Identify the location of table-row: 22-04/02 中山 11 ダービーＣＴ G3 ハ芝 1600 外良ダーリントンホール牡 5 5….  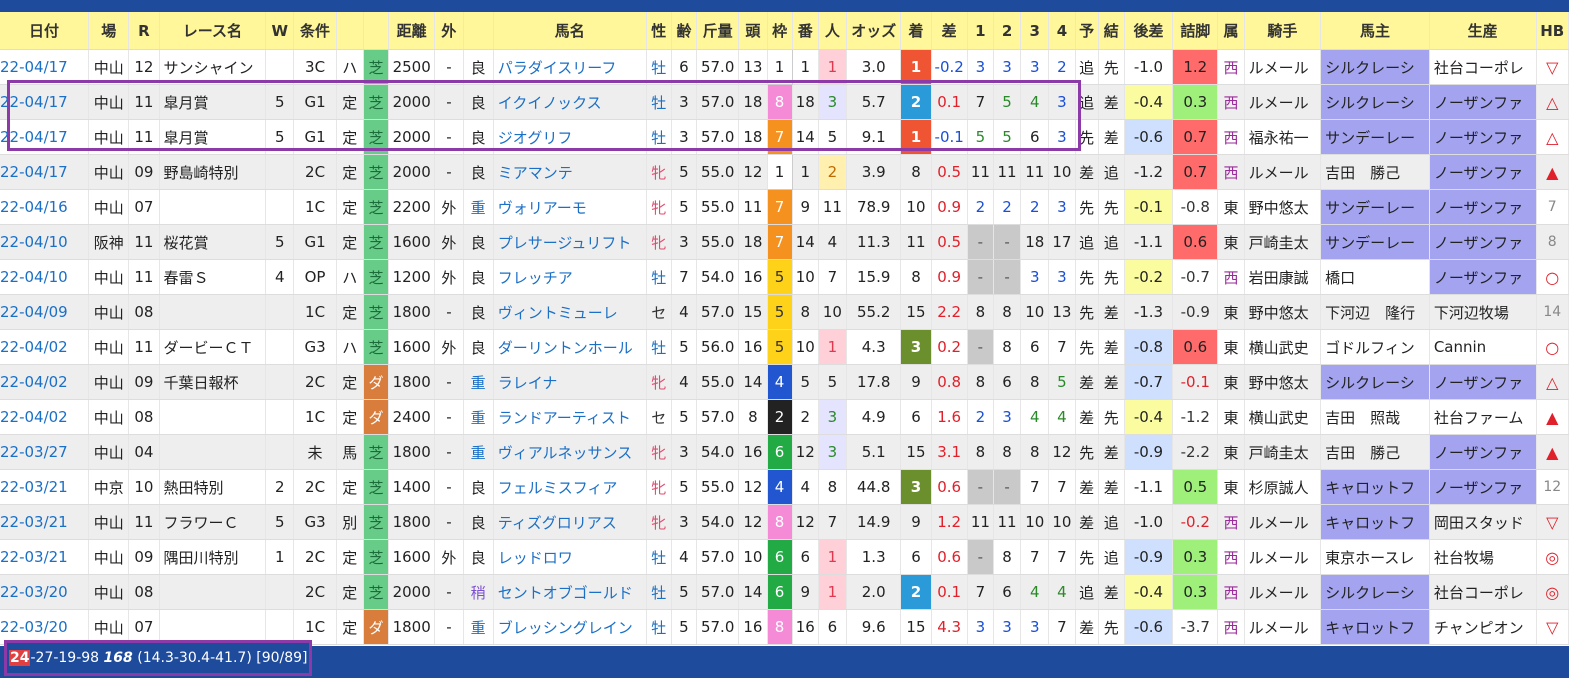
(784, 347).